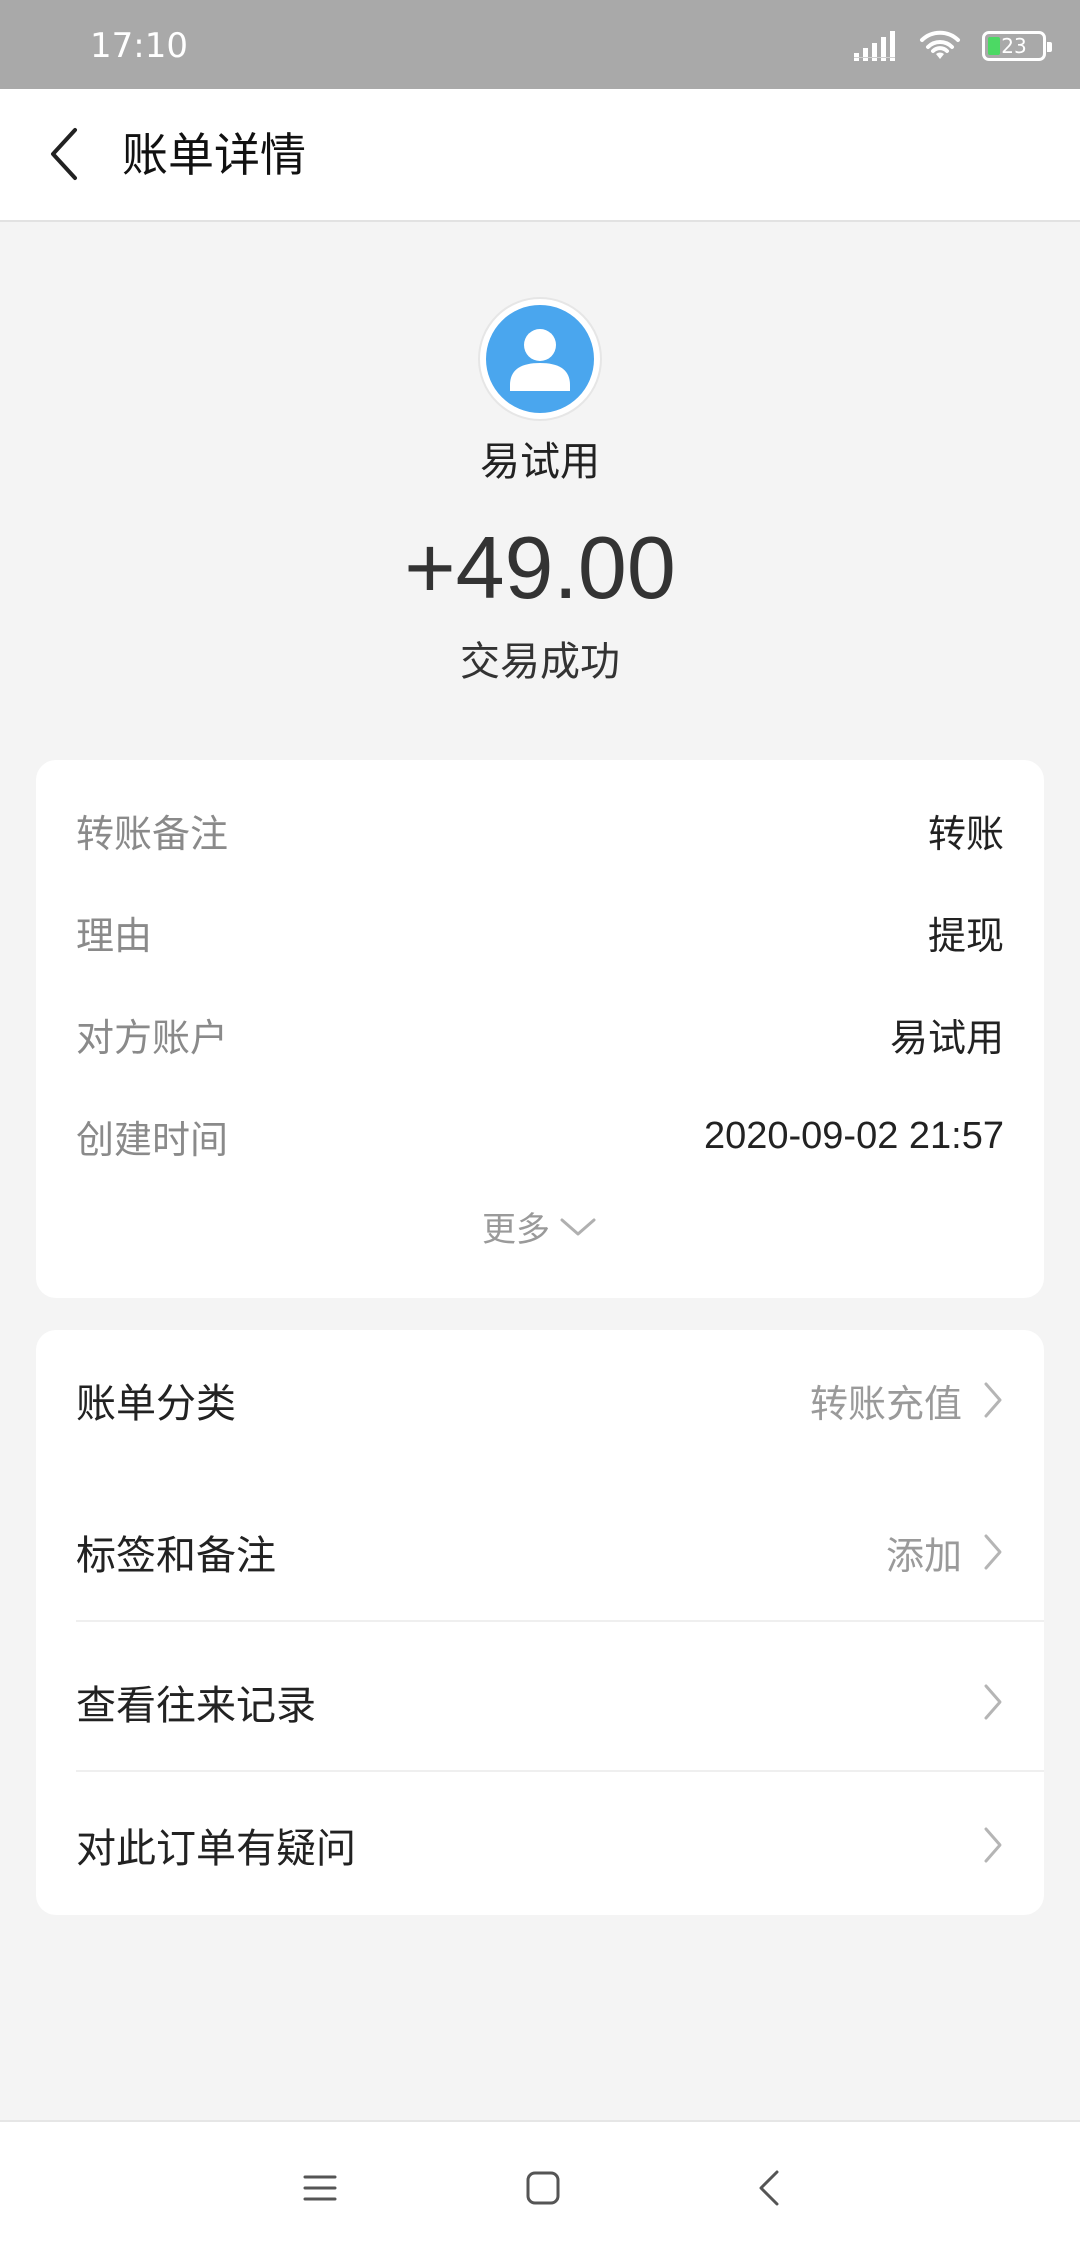  Describe the element at coordinates (853, 1135) in the screenshot. I see `detail-value: 2020-09-02 21:57` at that location.